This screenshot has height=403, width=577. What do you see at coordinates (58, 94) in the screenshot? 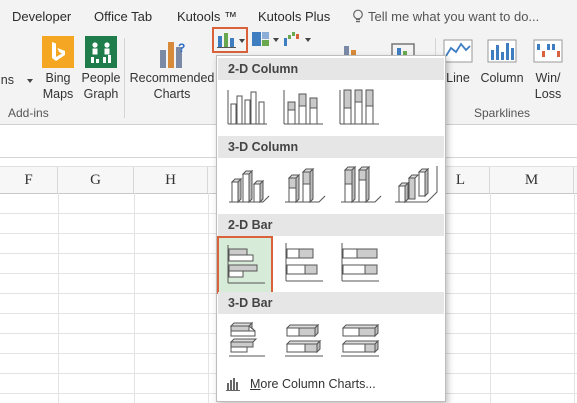
I see `bing-maps-label-2: Maps` at bounding box center [58, 94].